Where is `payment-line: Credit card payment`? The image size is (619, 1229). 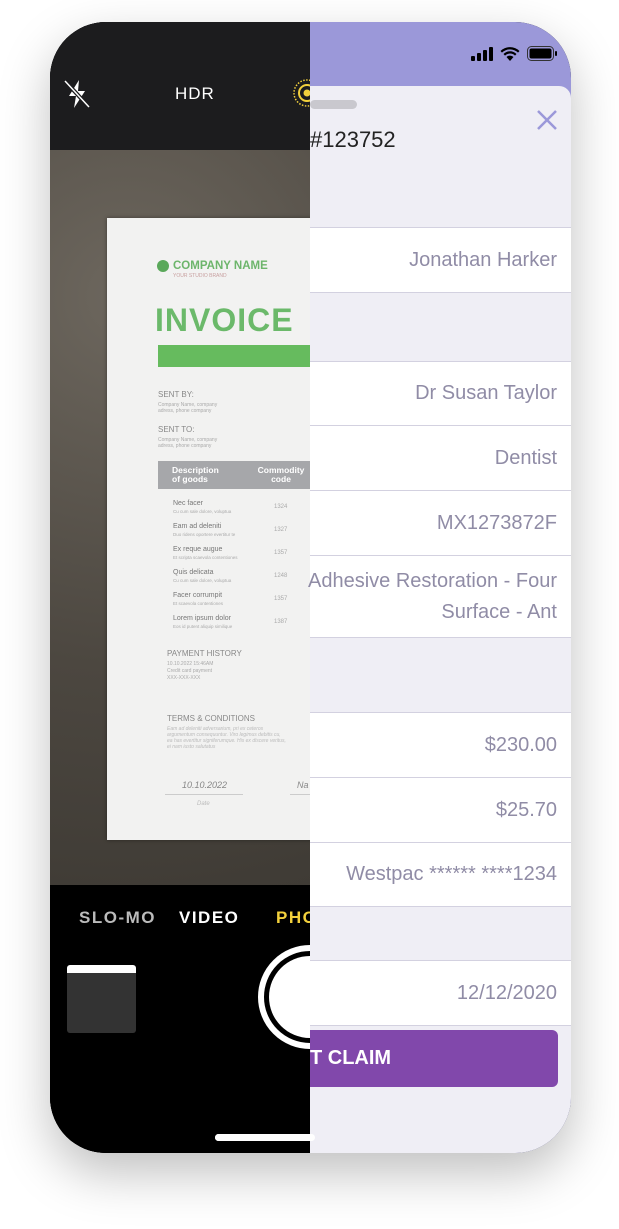 payment-line: Credit card payment is located at coordinates (190, 671).